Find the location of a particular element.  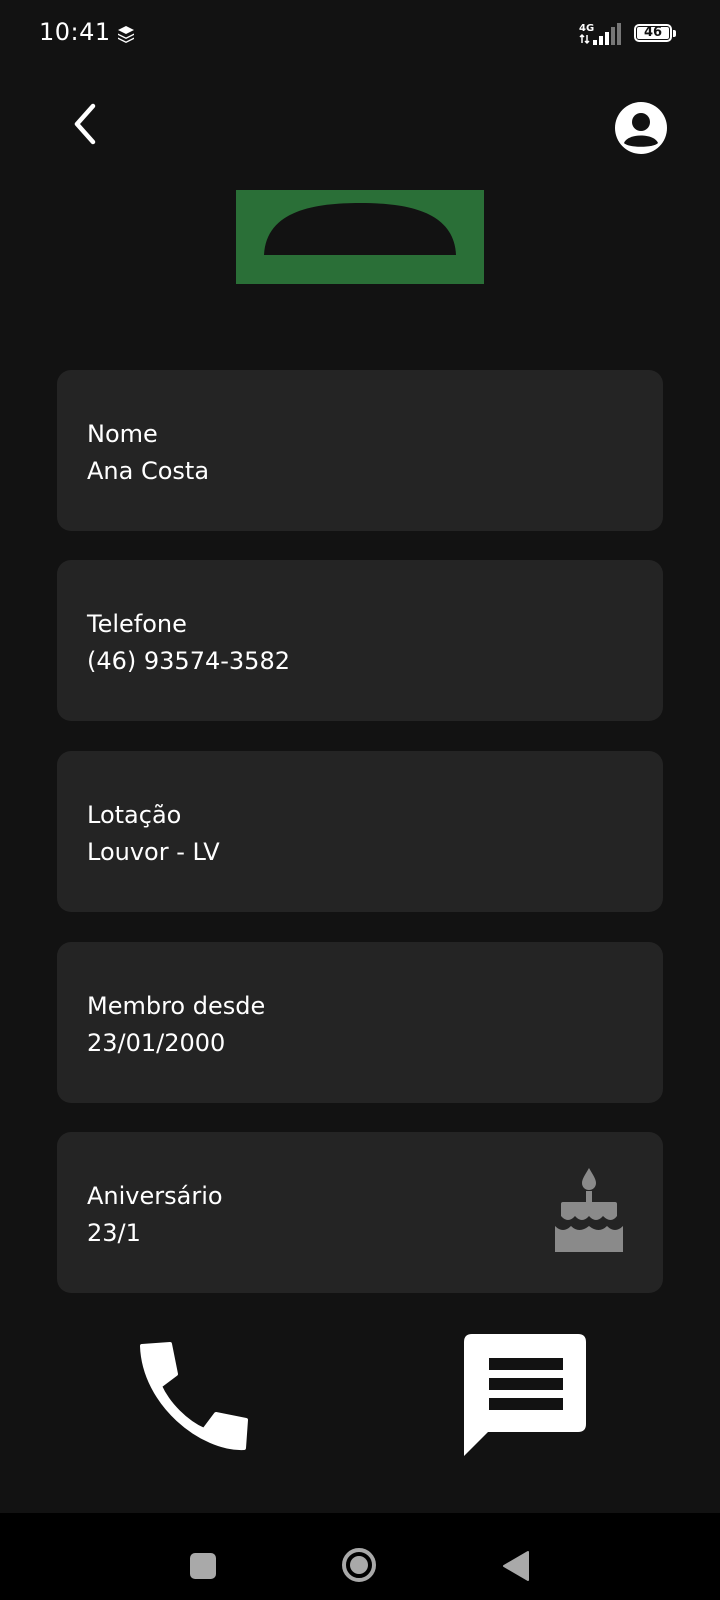

field-value: 23/1 is located at coordinates (114, 1233).